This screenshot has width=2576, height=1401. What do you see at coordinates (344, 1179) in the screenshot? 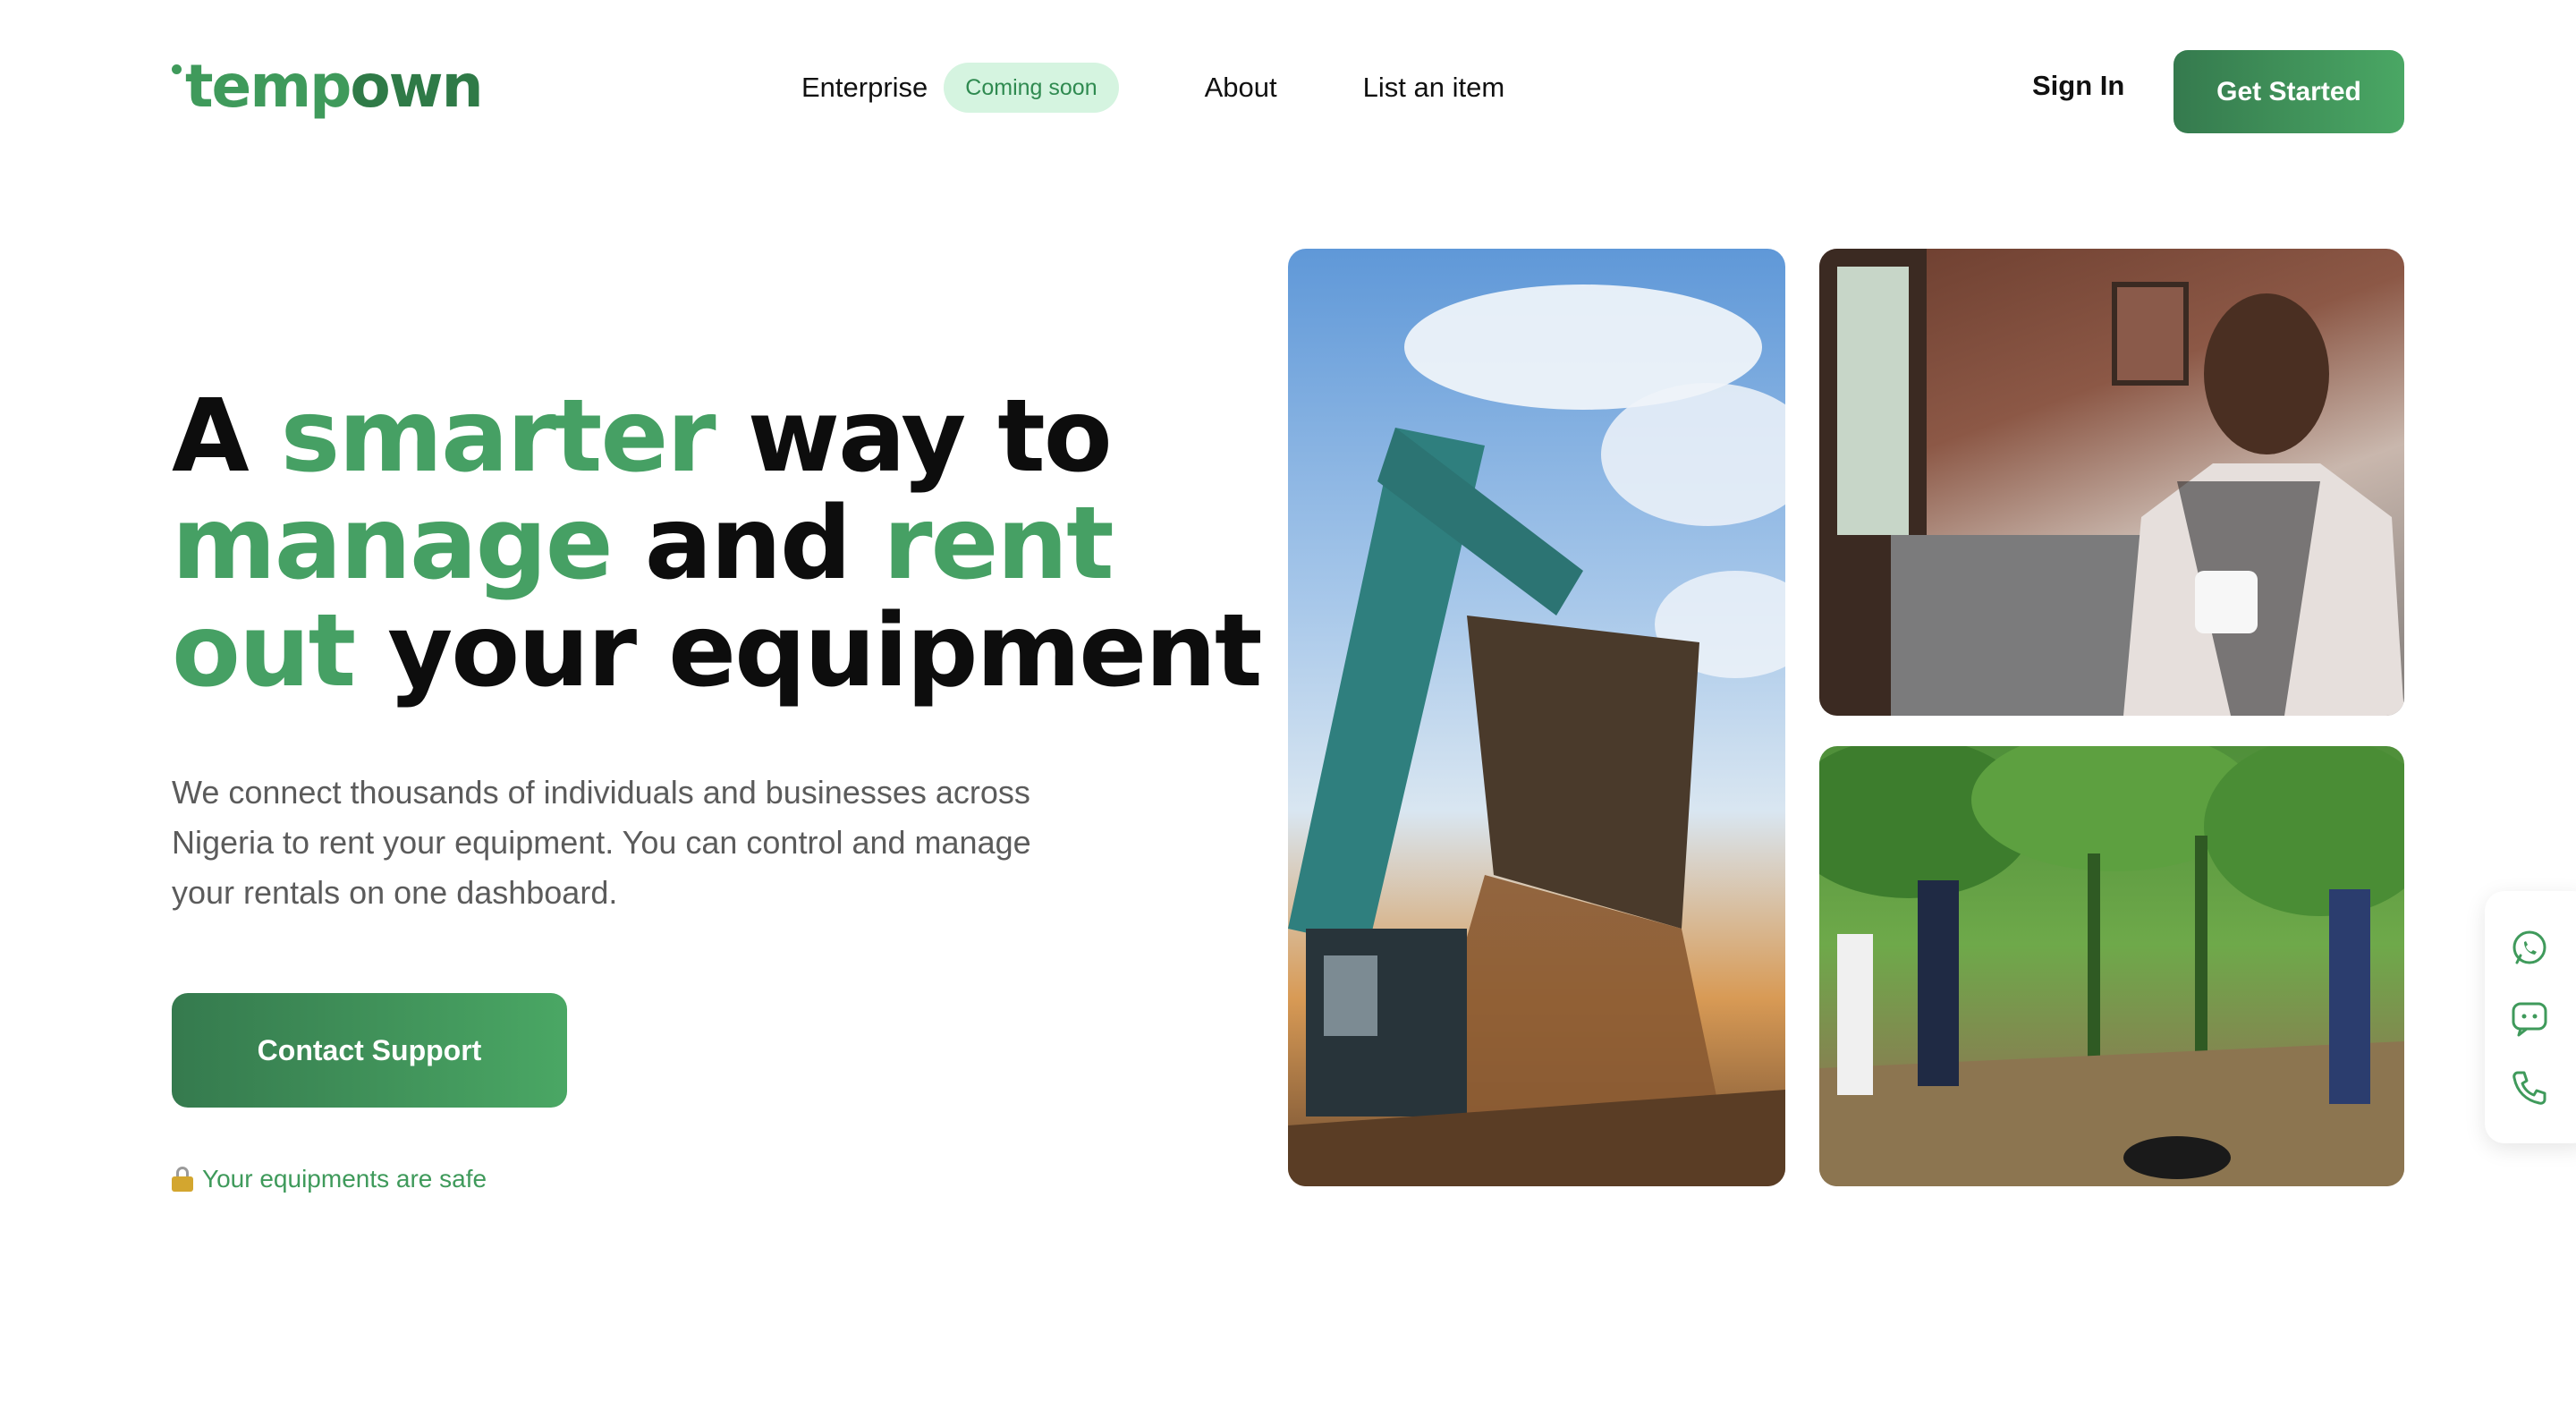
I see `safety-note-text: Your equipments are safe` at bounding box center [344, 1179].